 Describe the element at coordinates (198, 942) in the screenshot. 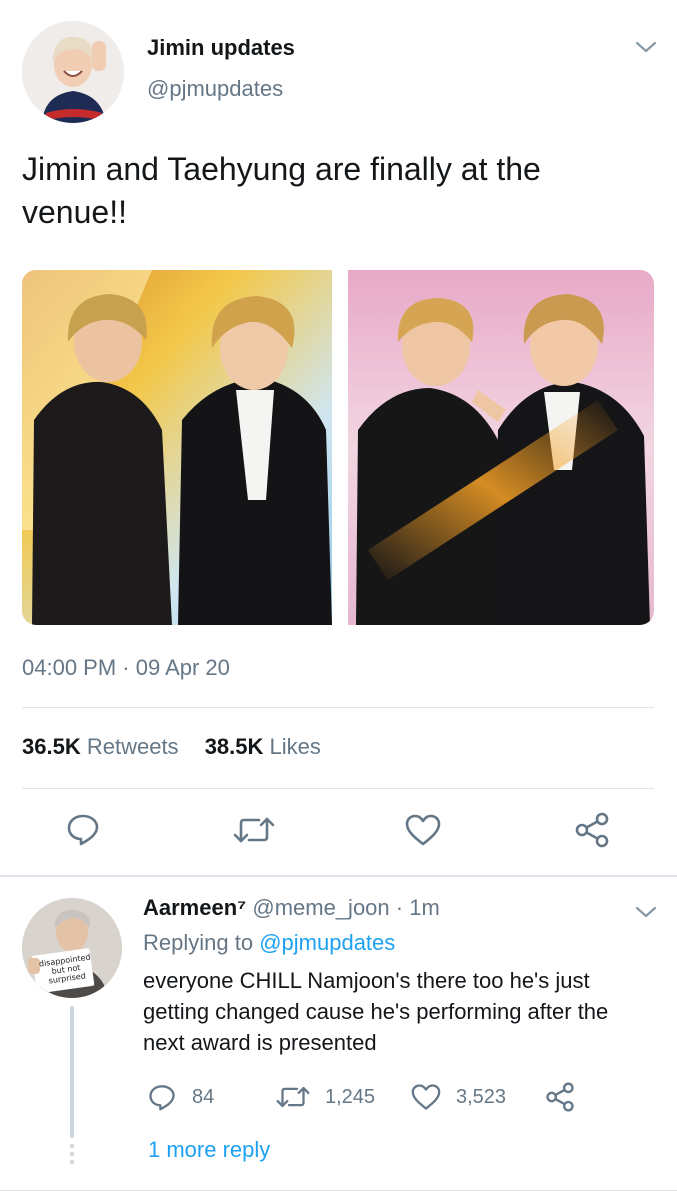

I see `replying-prefix: Replying to` at that location.